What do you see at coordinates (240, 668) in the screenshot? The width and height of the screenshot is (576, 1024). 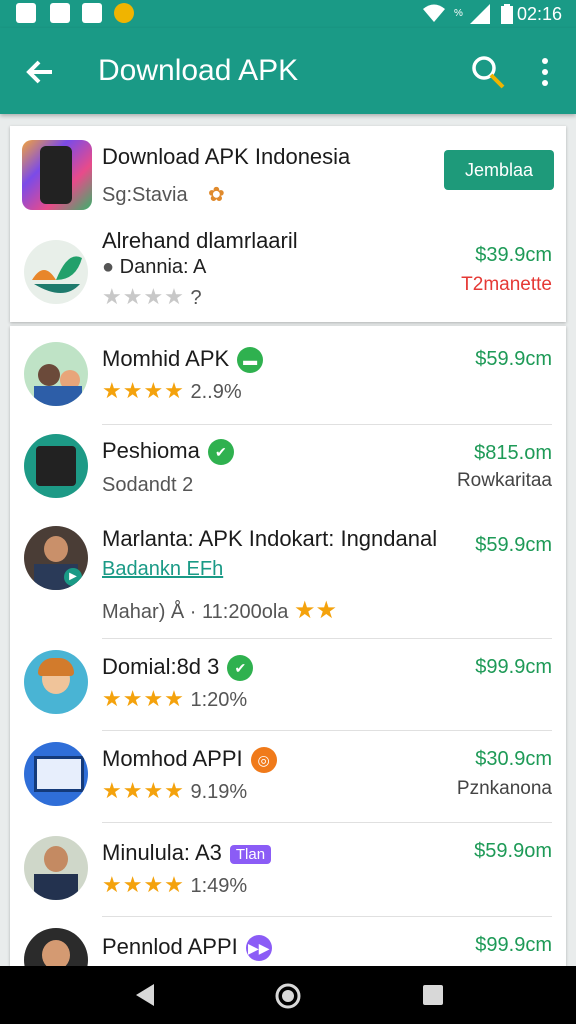 I see `verified-check-icon: ✔` at bounding box center [240, 668].